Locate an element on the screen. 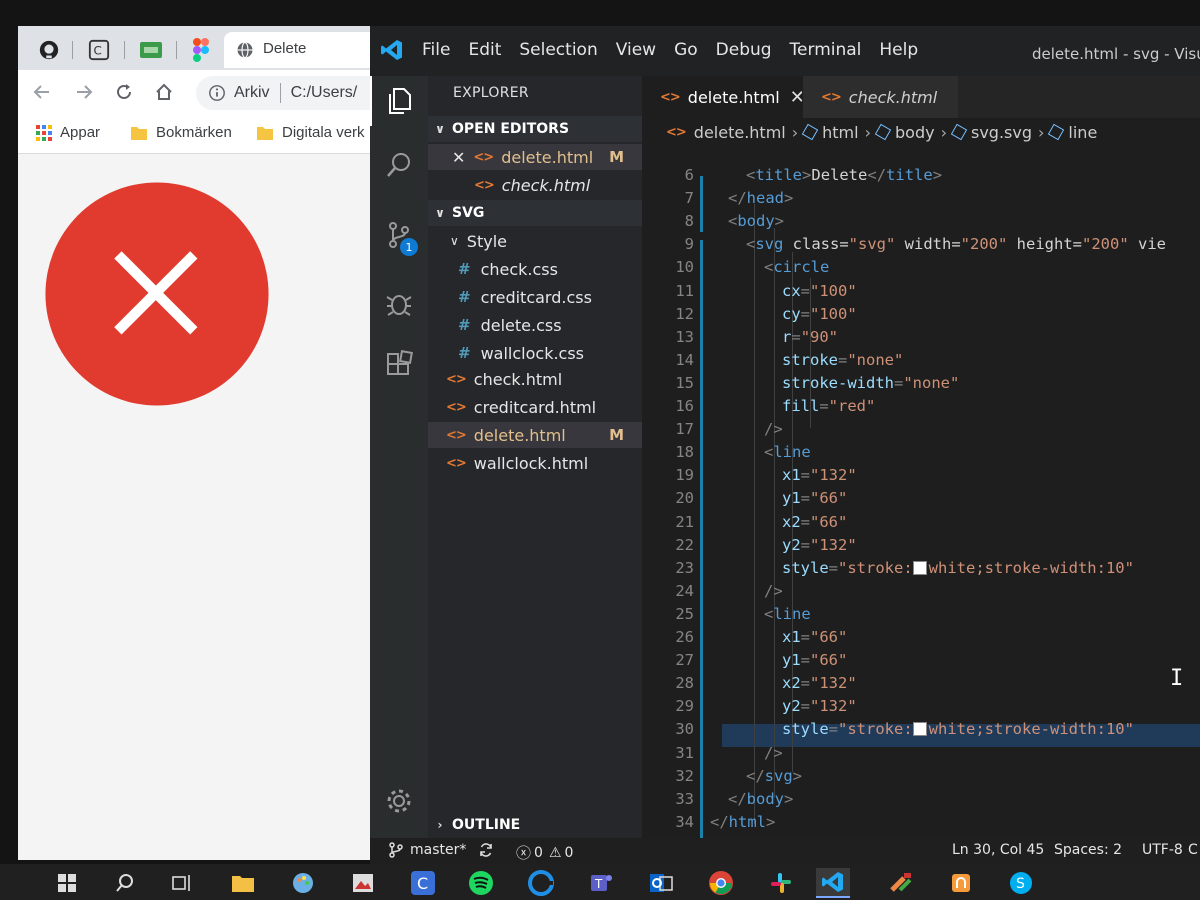 The width and height of the screenshot is (1200, 900). menu-view: View is located at coordinates (636, 50).